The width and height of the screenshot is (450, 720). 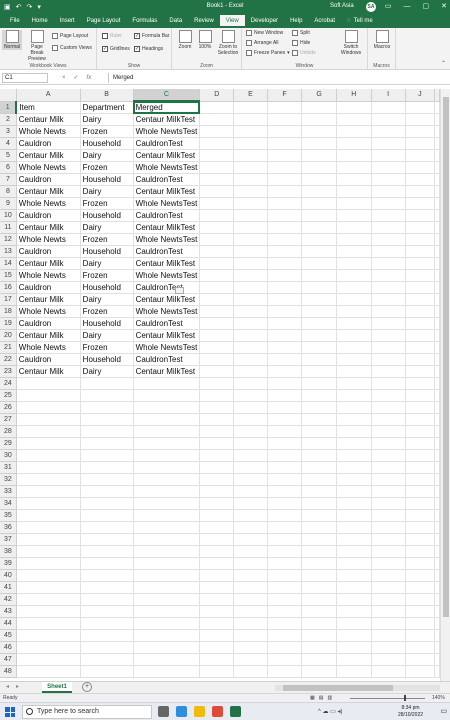 What do you see at coordinates (48, 323) in the screenshot?
I see `cell: Cauldron` at bounding box center [48, 323].